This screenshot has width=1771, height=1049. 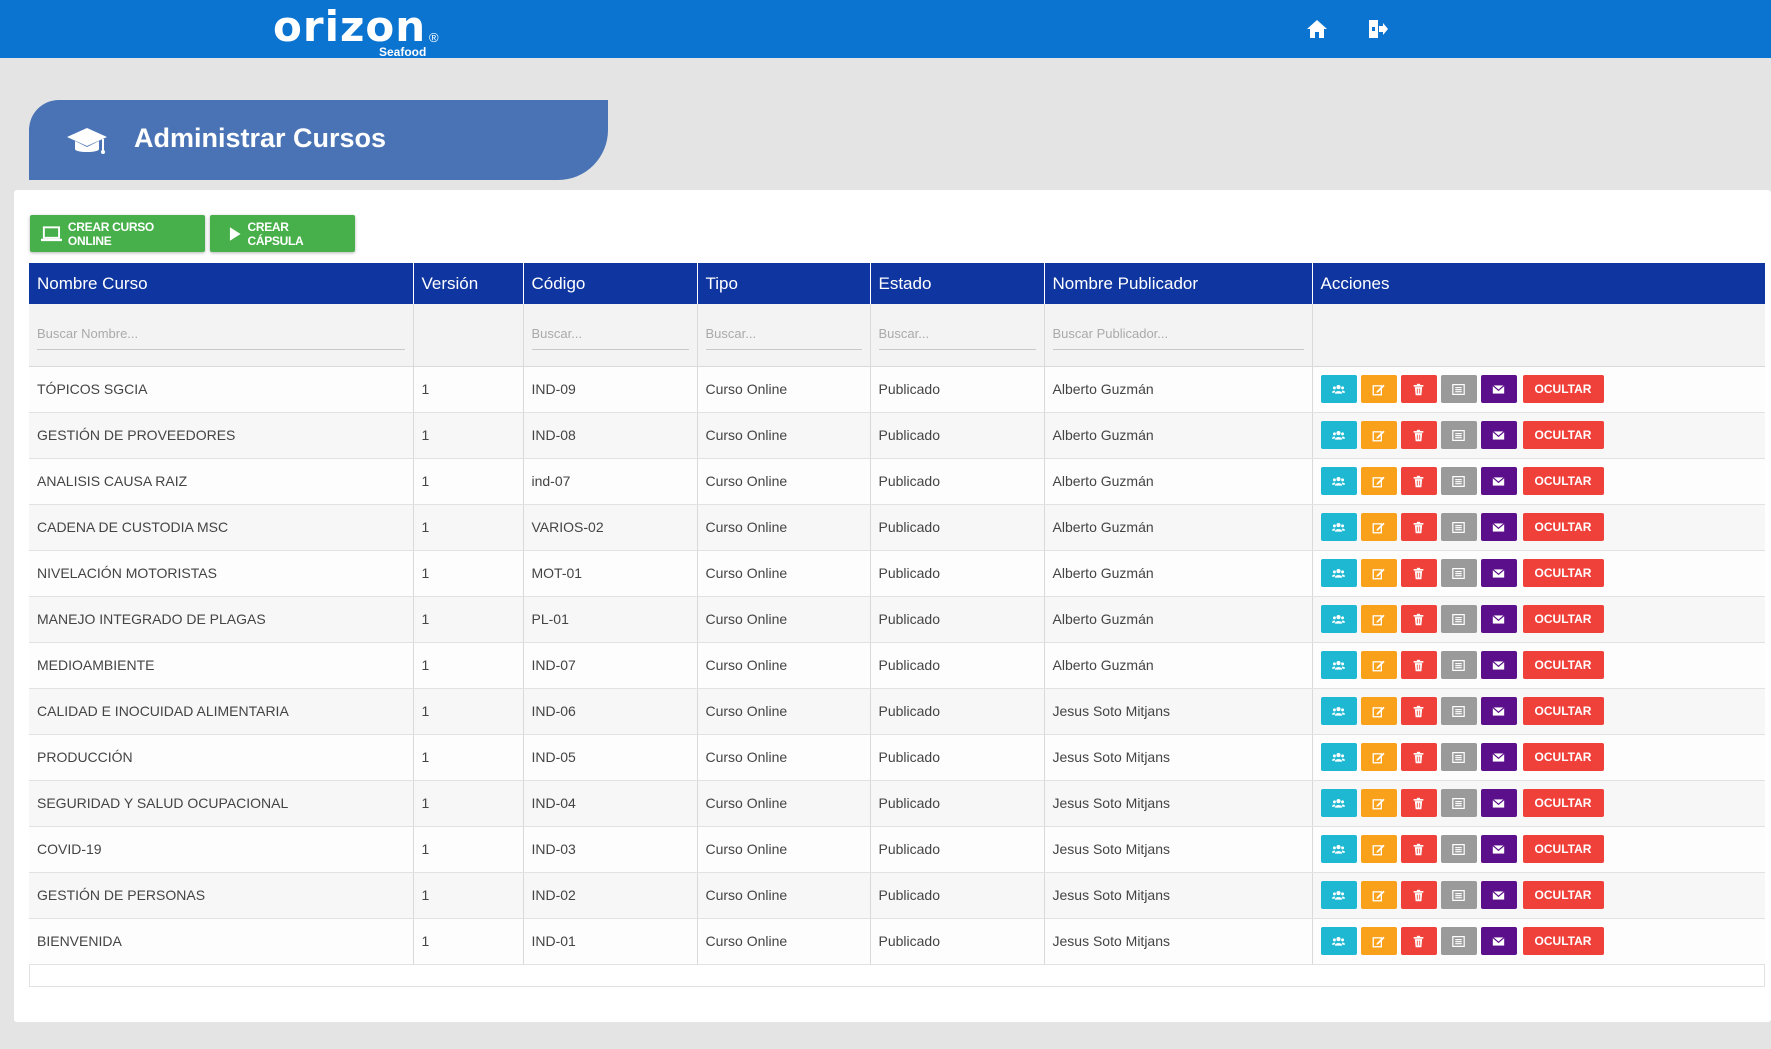 What do you see at coordinates (783, 334) in the screenshot?
I see `search-tipo-input` at bounding box center [783, 334].